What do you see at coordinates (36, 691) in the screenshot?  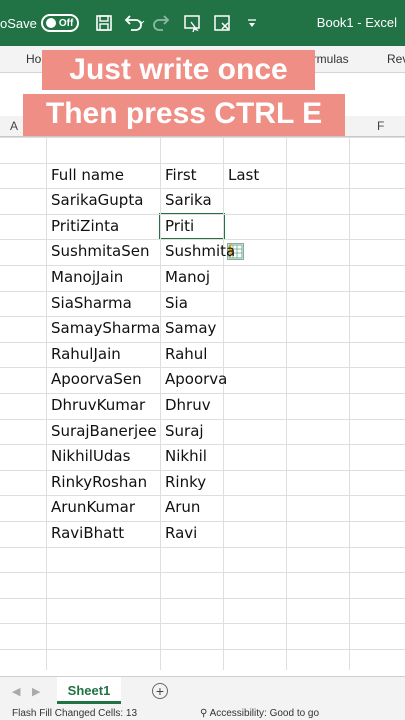 I see `scroll-right-icon: ▶` at bounding box center [36, 691].